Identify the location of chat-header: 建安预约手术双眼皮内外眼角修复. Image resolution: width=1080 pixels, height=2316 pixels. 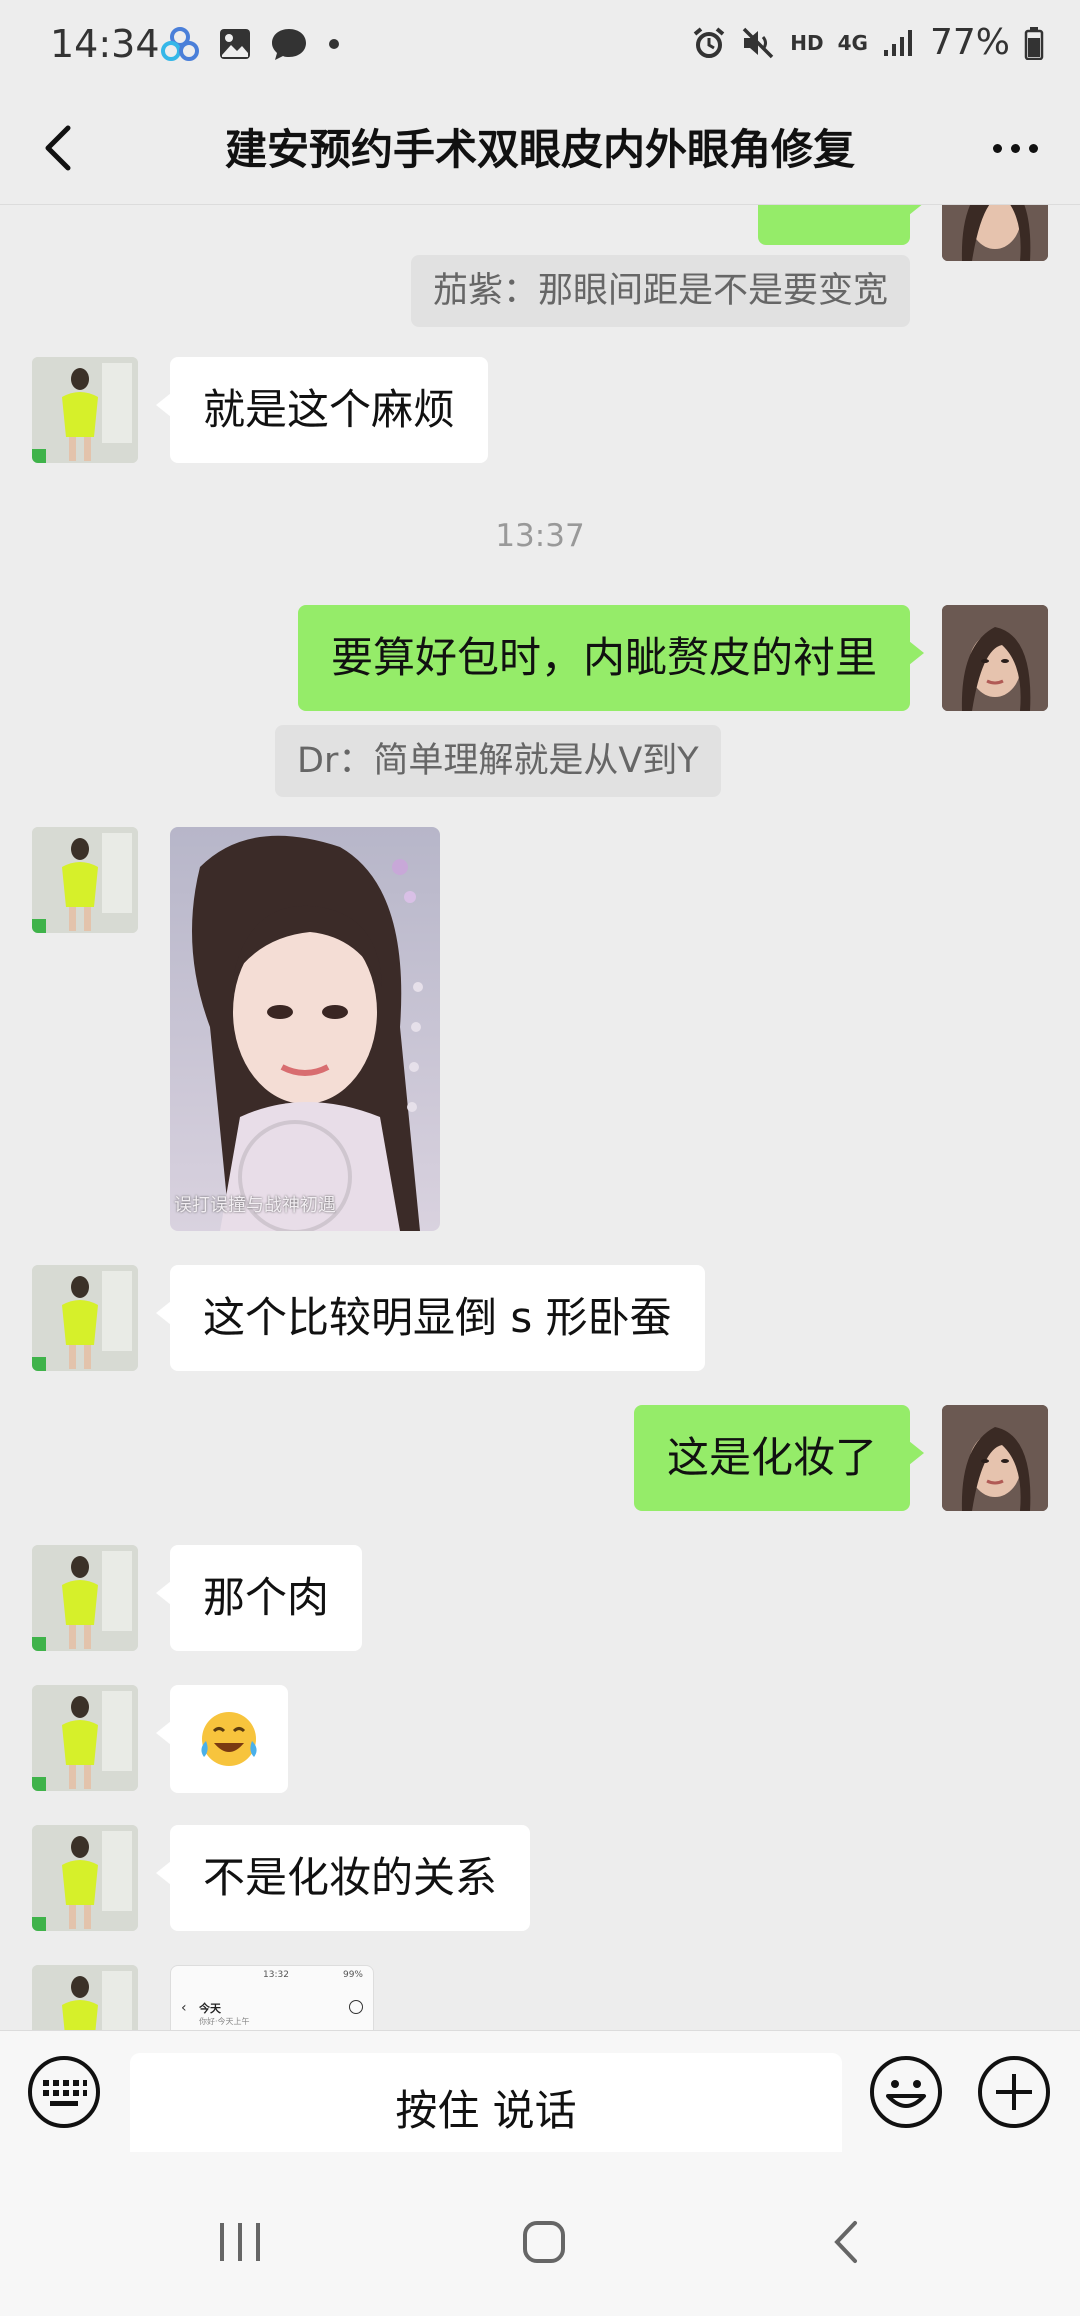
(540, 148).